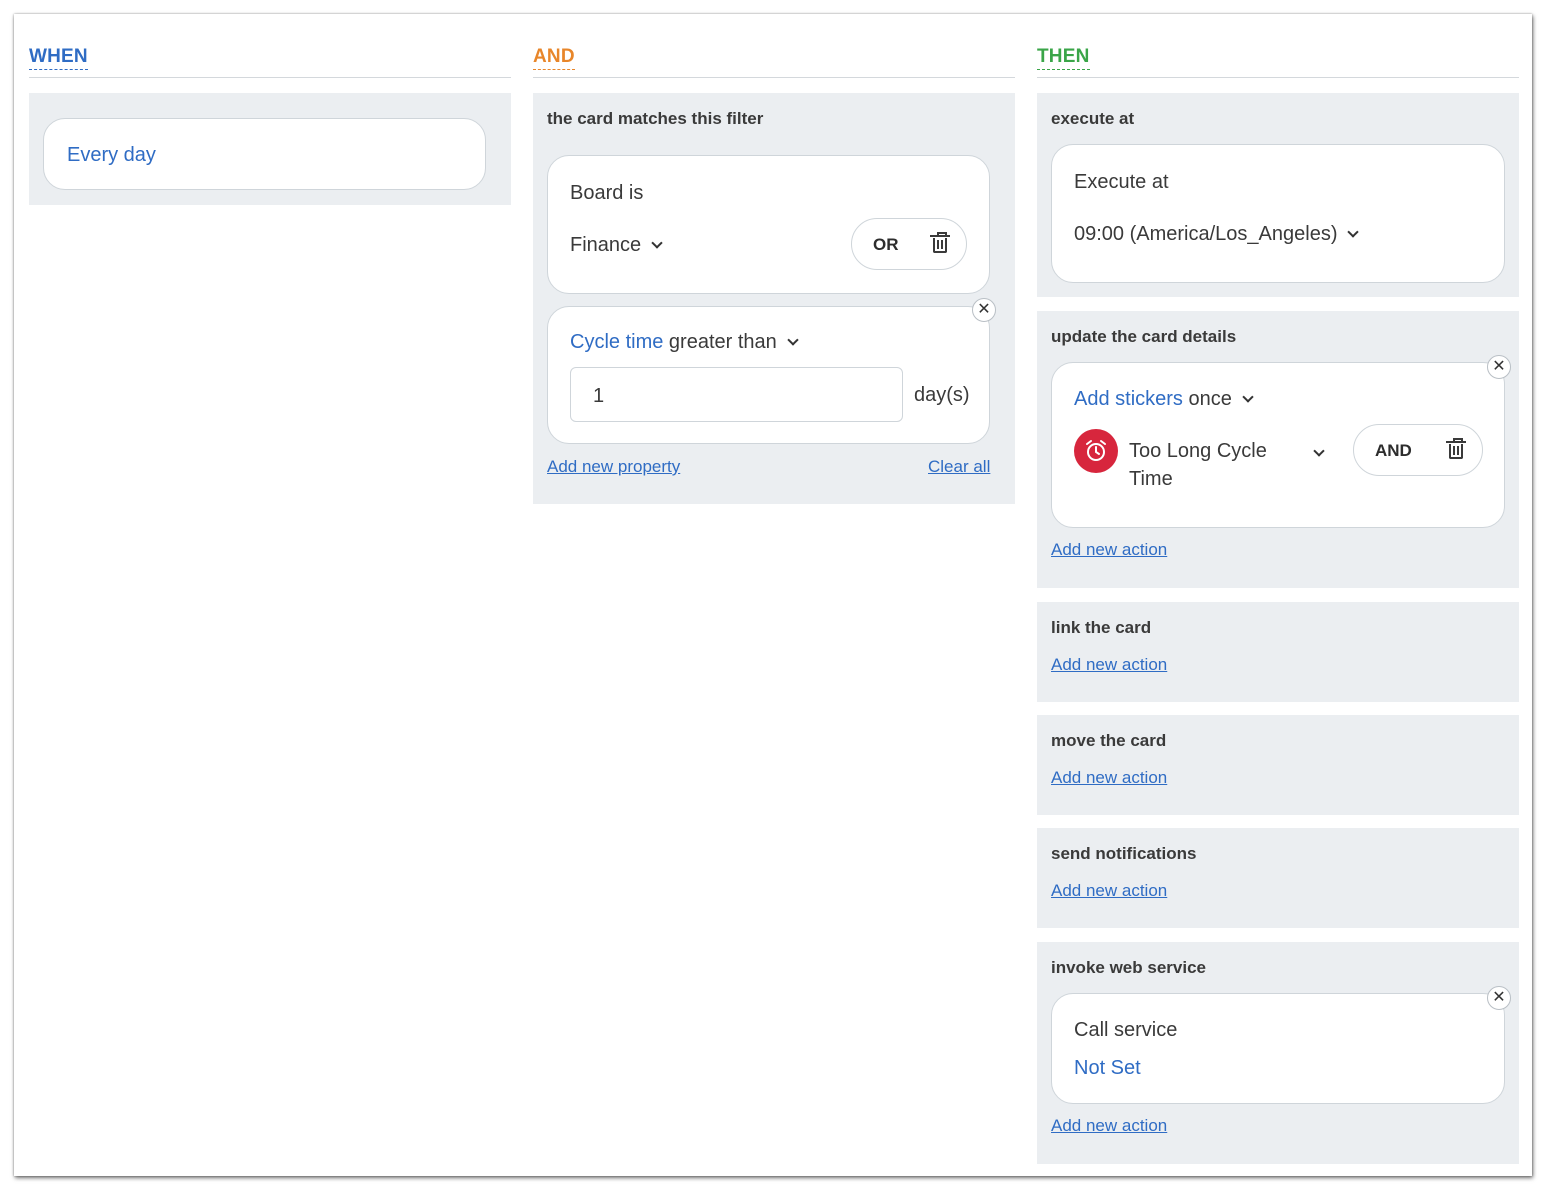 The width and height of the screenshot is (1559, 1202). I want to click on cycle-time-property-select: Cycle time greater than, so click(684, 342).